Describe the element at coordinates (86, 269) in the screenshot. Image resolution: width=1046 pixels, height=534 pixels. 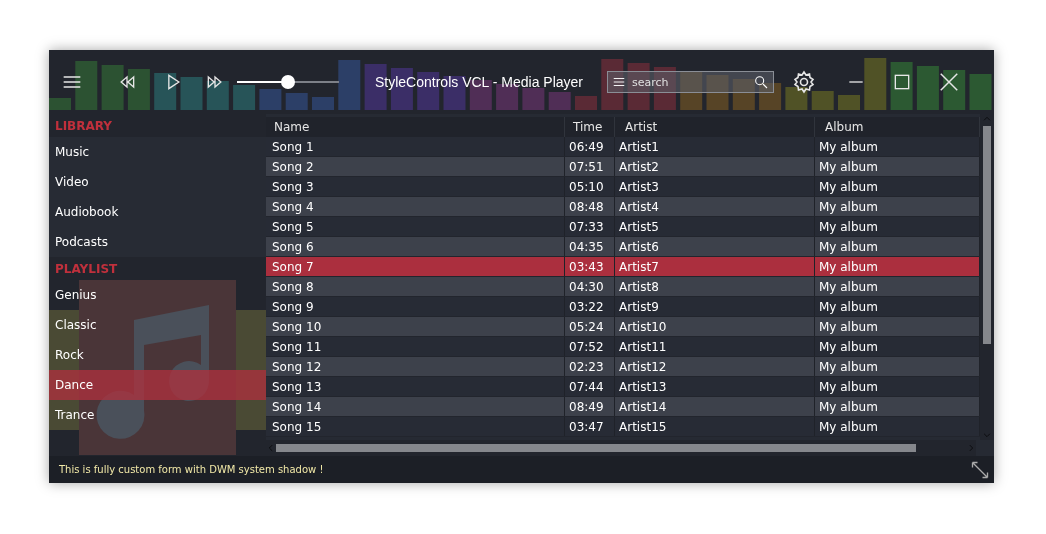
I see `section-header: PLAYLIST` at that location.